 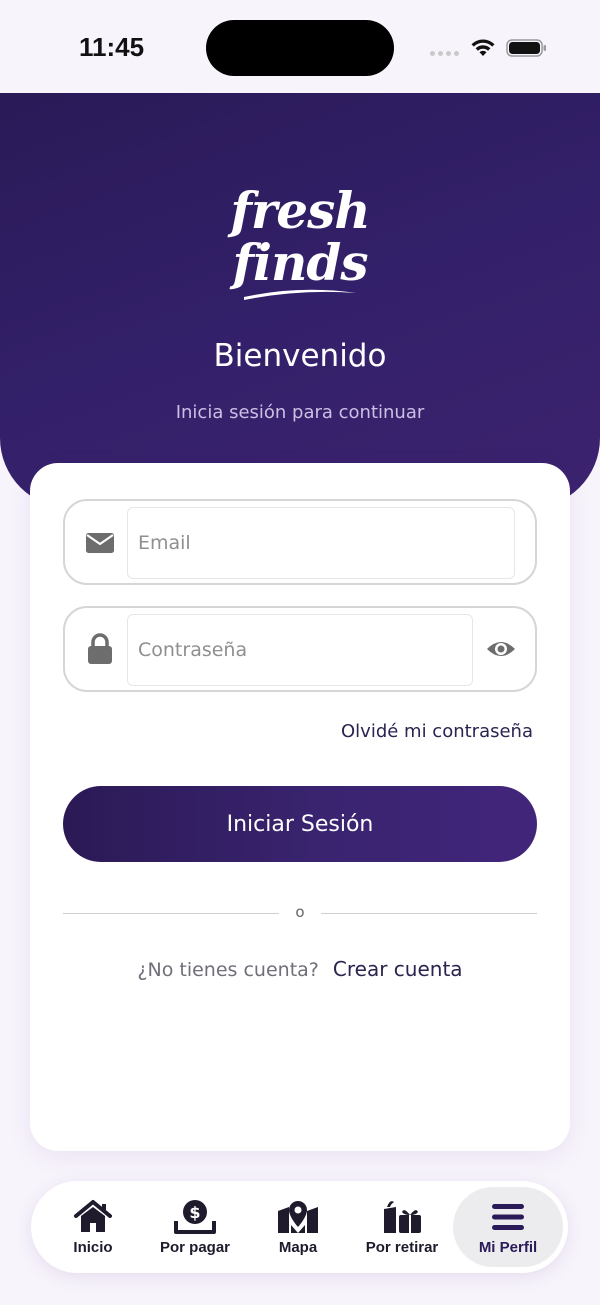 I want to click on envelope-icon, so click(x=100, y=543).